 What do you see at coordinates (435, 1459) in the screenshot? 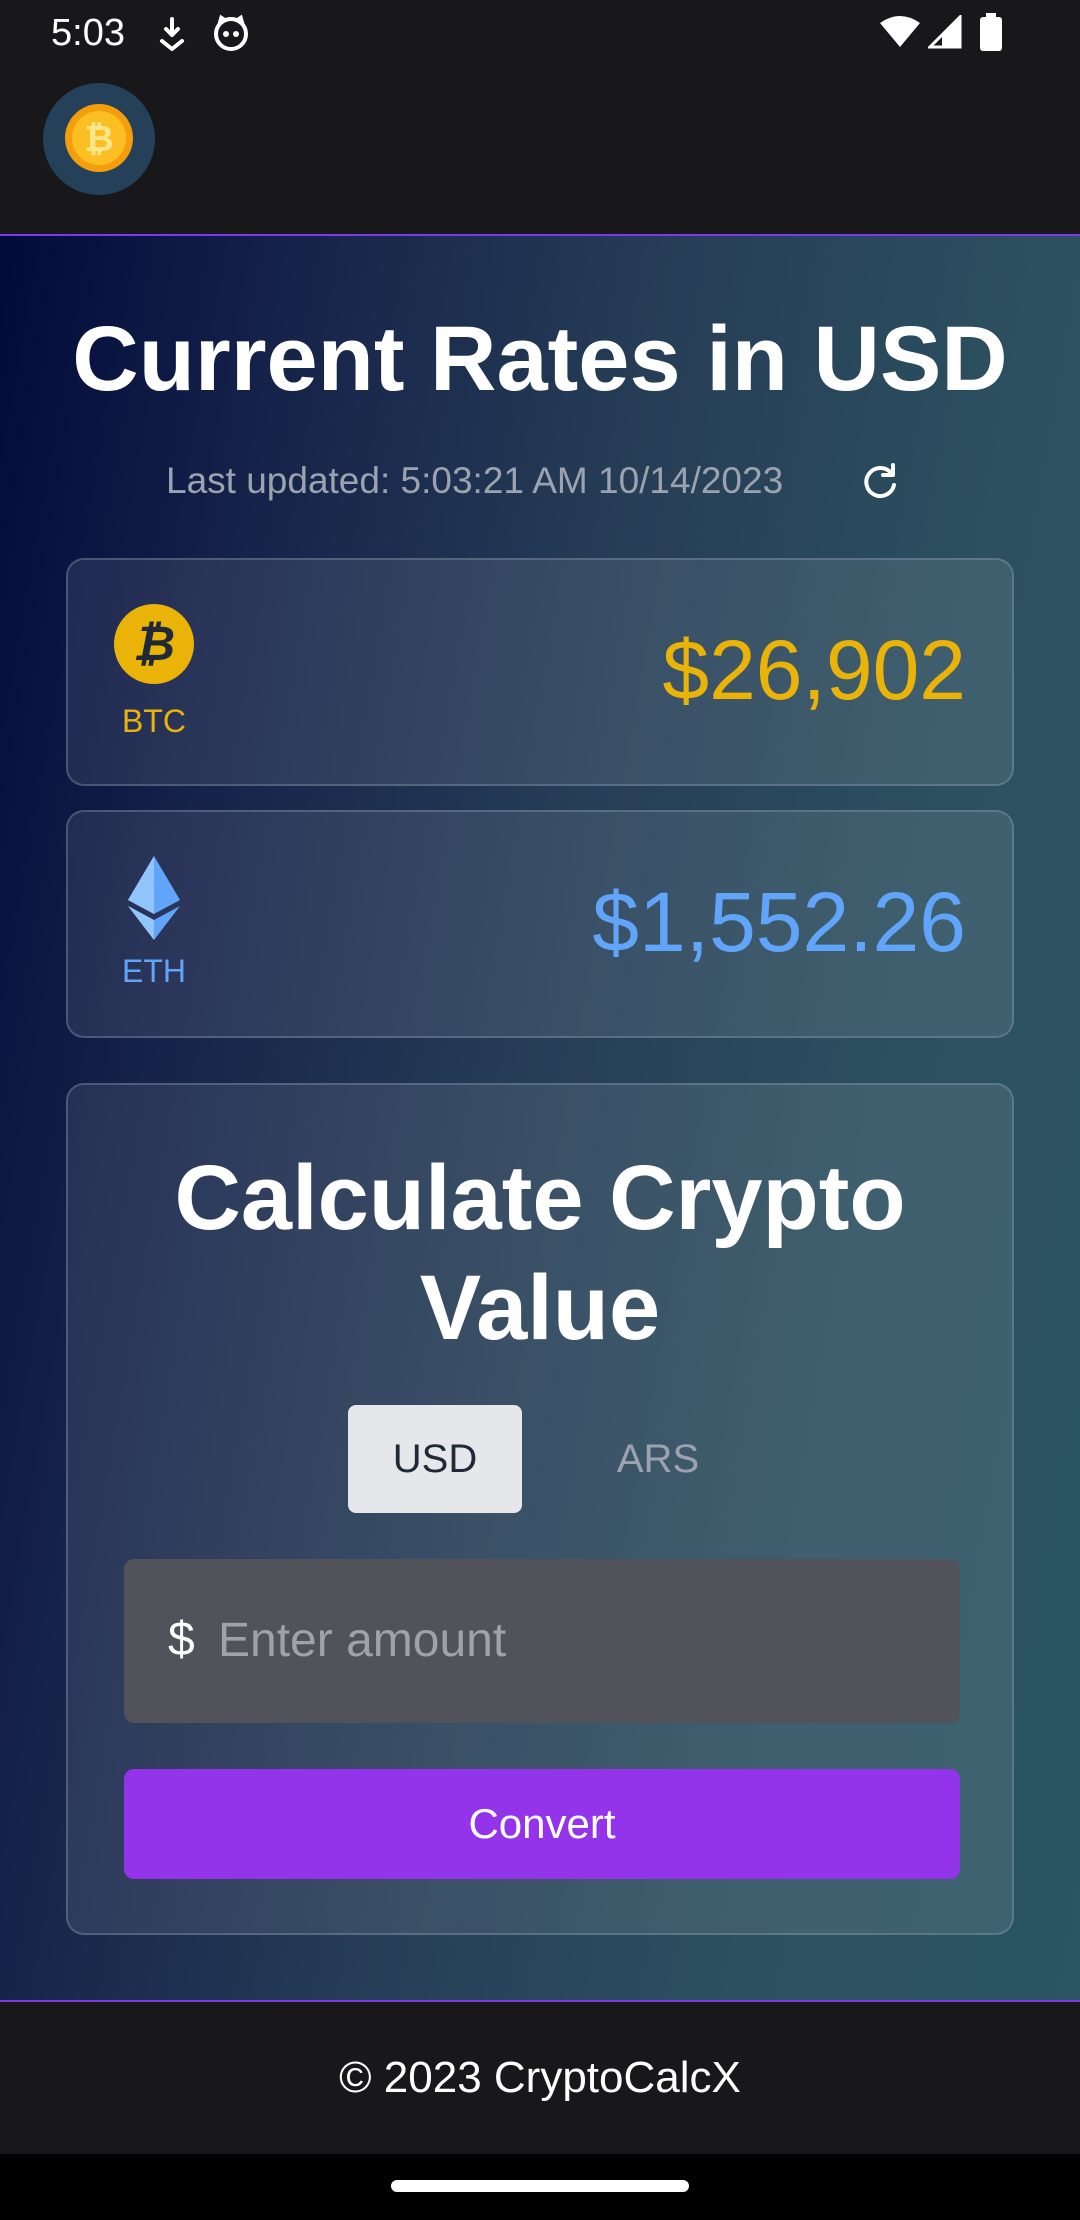
I see `currency-toggle-usd: USD` at bounding box center [435, 1459].